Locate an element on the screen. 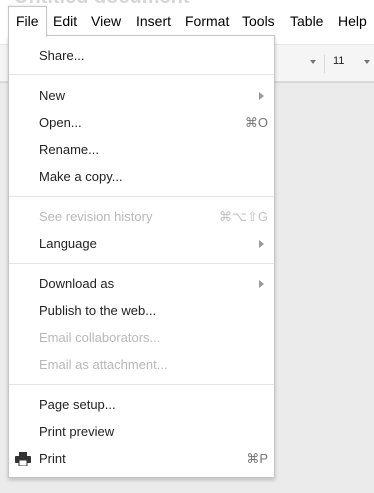 The height and width of the screenshot is (493, 374). menu-item-download-as: Download as is located at coordinates (141, 283).